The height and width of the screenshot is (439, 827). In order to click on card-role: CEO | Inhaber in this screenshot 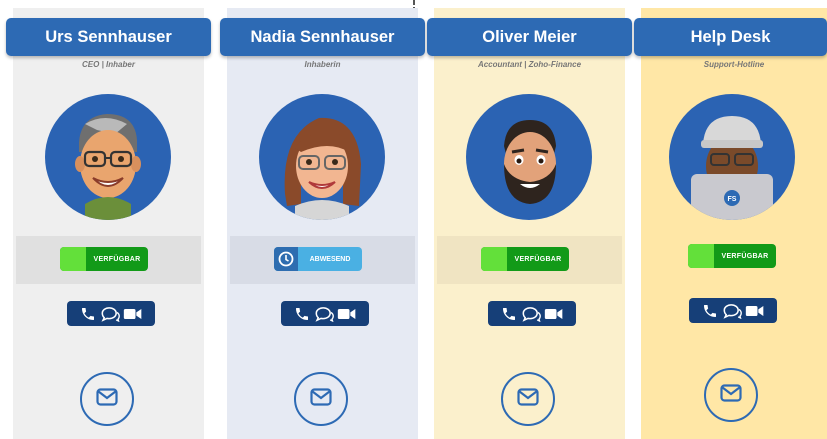, I will do `click(108, 64)`.